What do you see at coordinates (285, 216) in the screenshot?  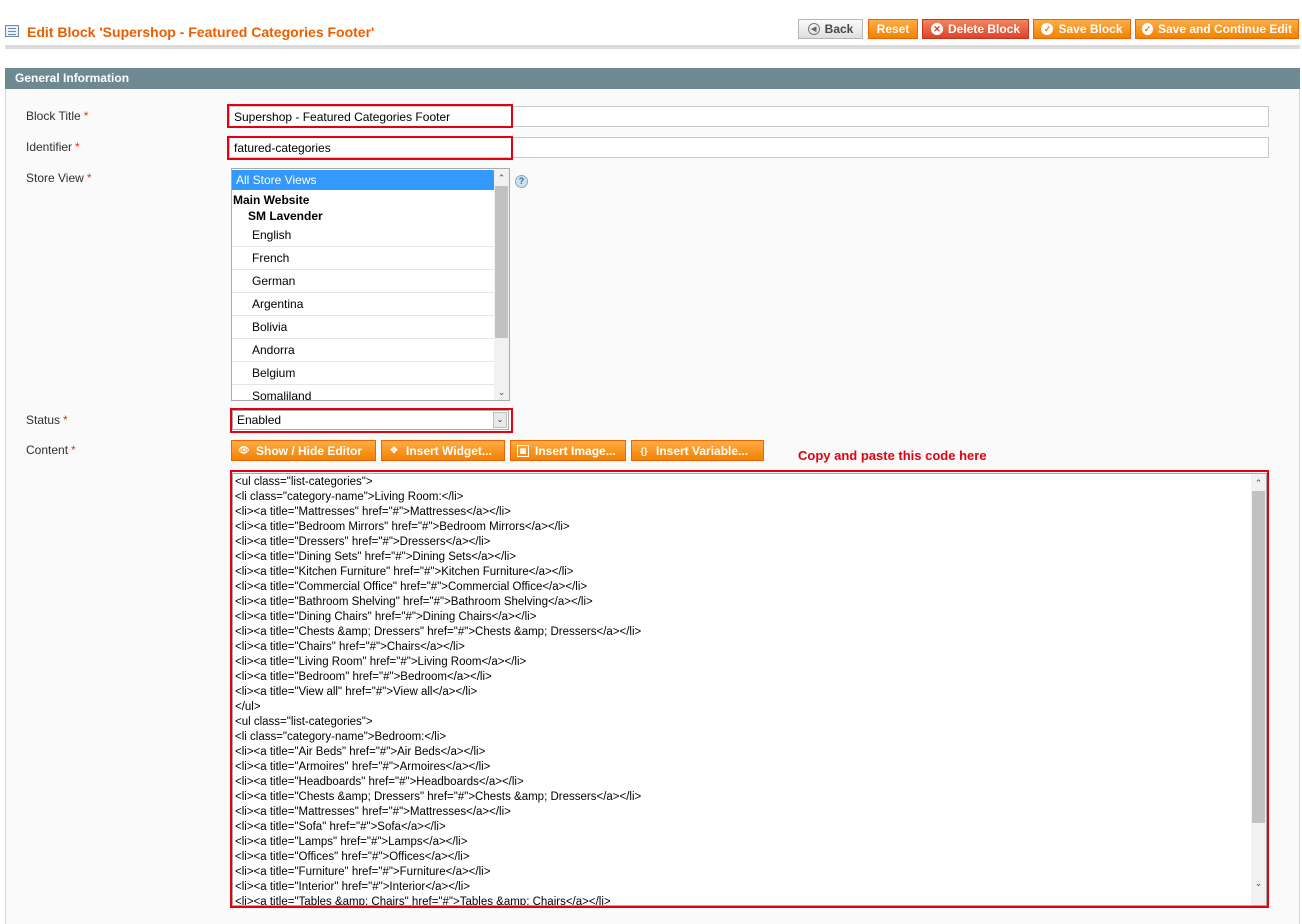 I see `store-view-group-store: SM Lavender` at bounding box center [285, 216].